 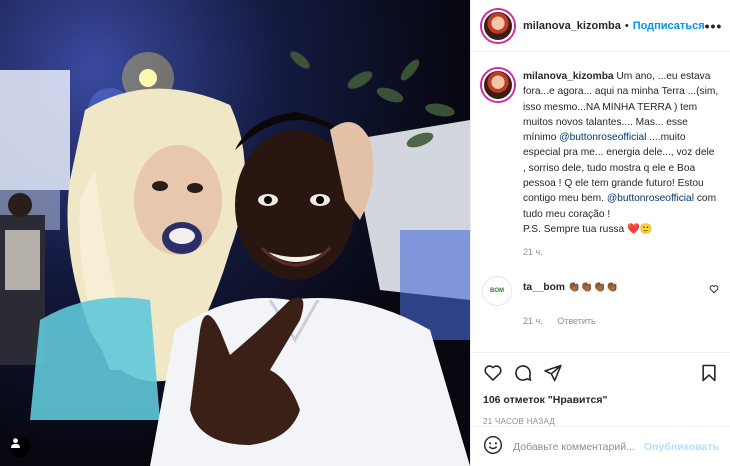 What do you see at coordinates (498, 85) in the screenshot?
I see `caption-avatar` at bounding box center [498, 85].